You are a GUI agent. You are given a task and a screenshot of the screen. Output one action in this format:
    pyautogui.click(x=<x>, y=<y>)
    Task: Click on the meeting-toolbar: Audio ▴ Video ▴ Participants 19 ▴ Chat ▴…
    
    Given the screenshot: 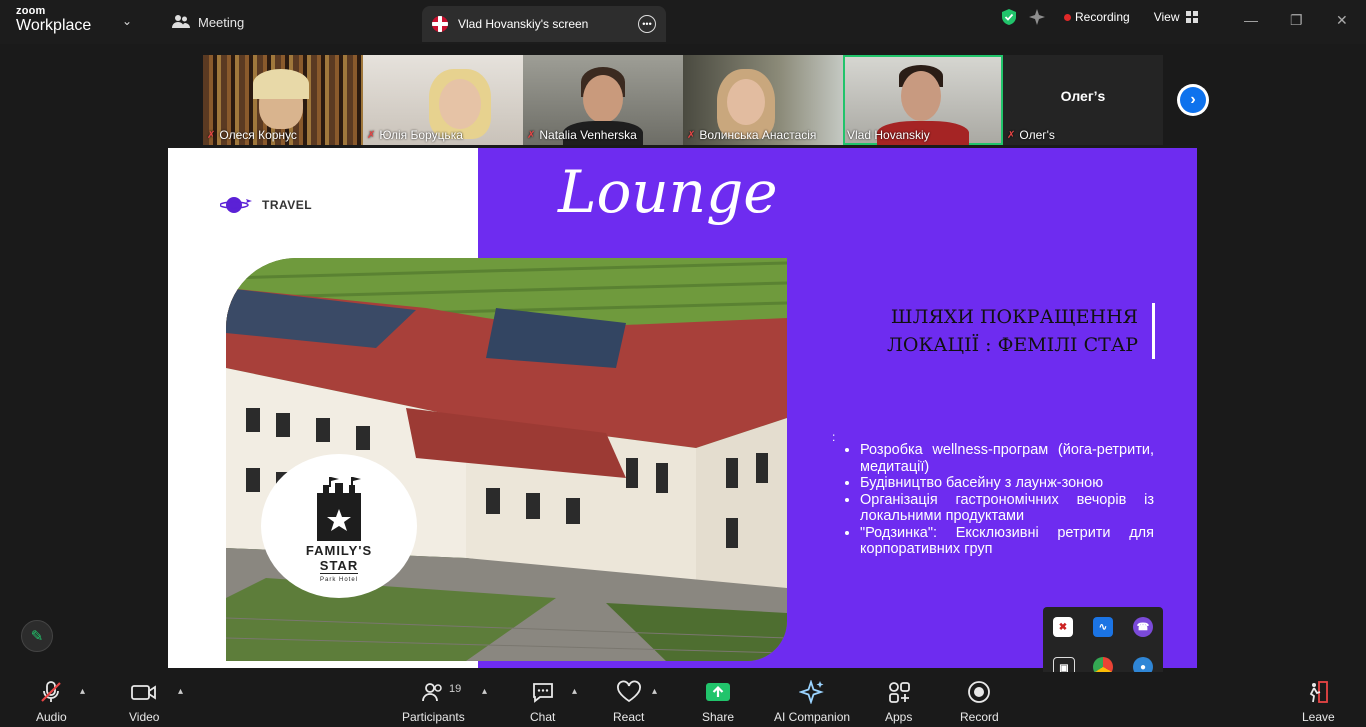 What is the action you would take?
    pyautogui.click(x=683, y=699)
    